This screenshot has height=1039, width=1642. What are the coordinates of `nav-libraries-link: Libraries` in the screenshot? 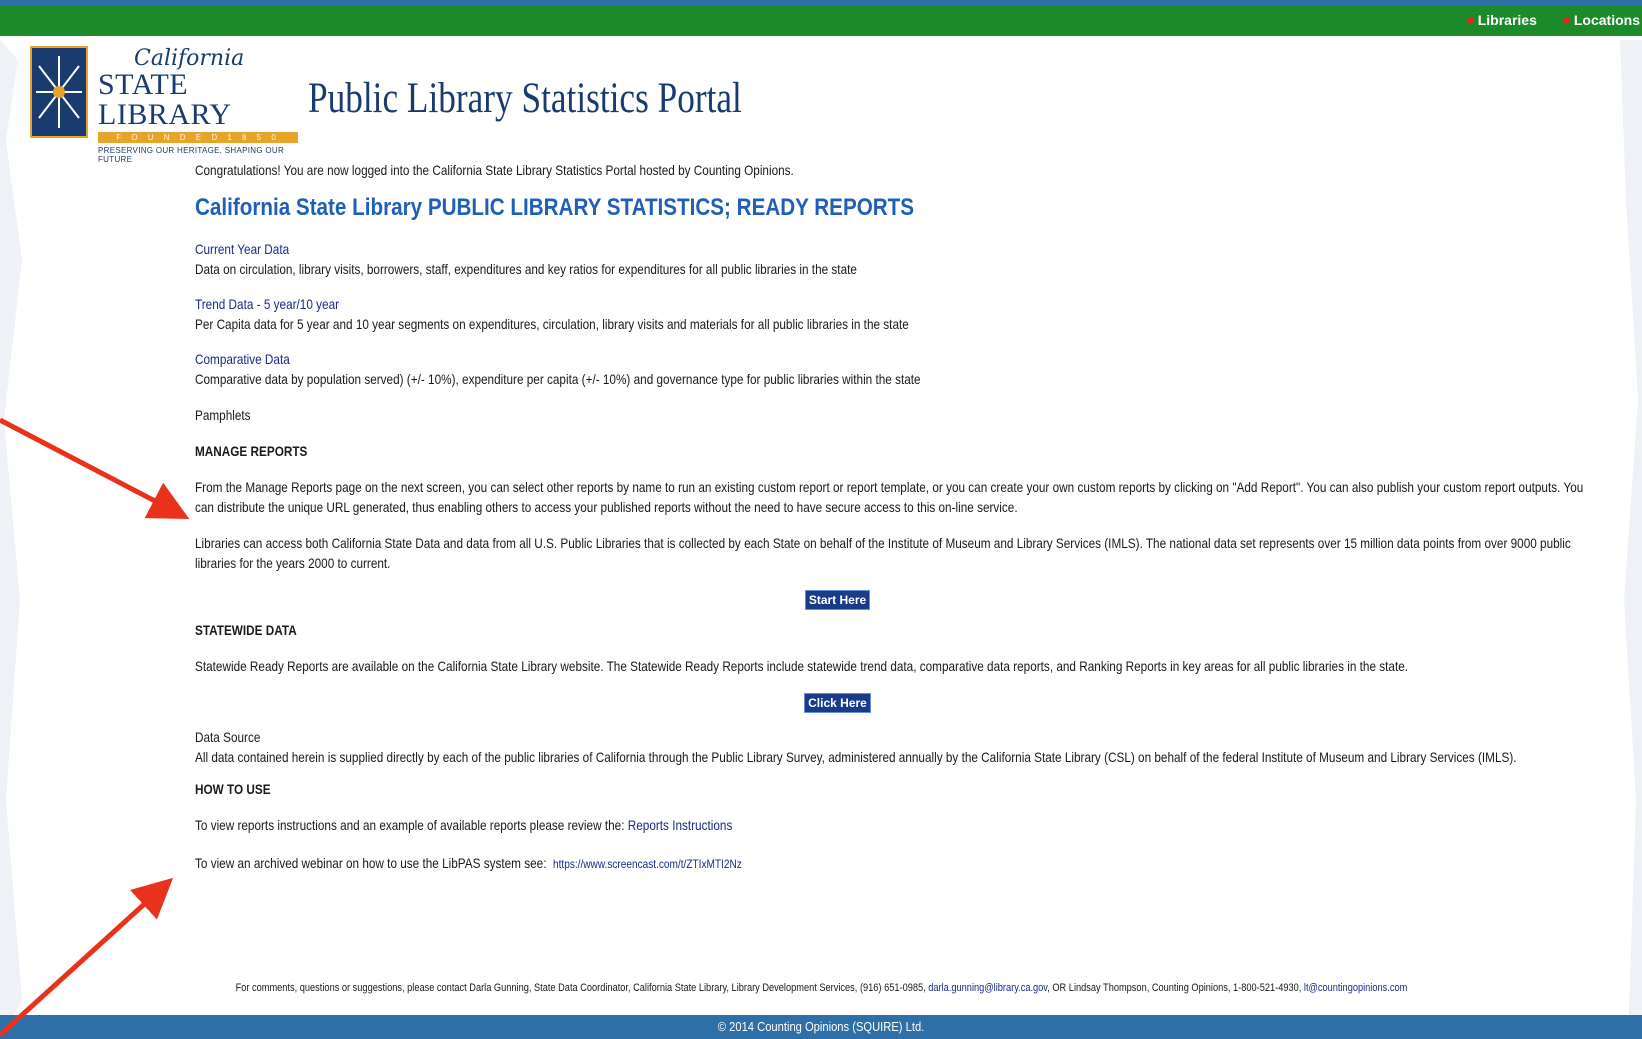 It's located at (1501, 20).